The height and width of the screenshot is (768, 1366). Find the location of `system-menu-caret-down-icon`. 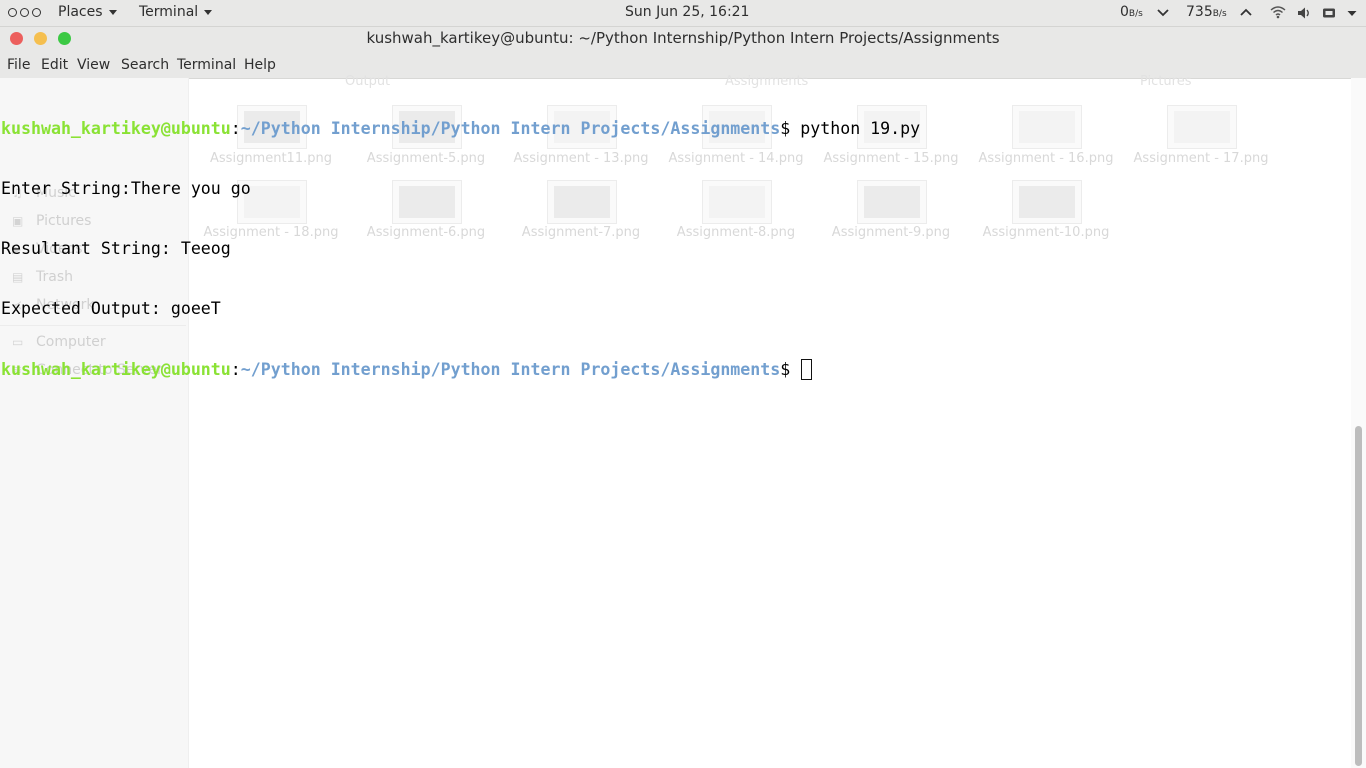

system-menu-caret-down-icon is located at coordinates (1352, 13).